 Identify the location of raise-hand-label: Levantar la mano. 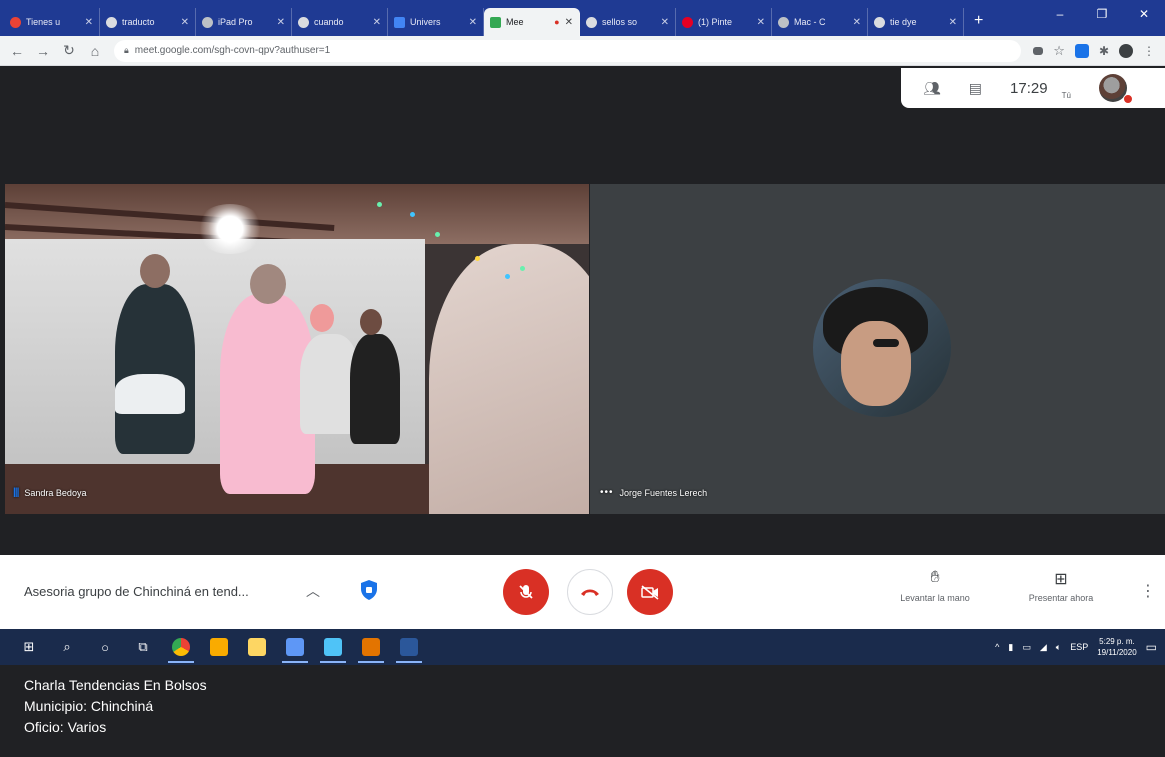
(935, 598).